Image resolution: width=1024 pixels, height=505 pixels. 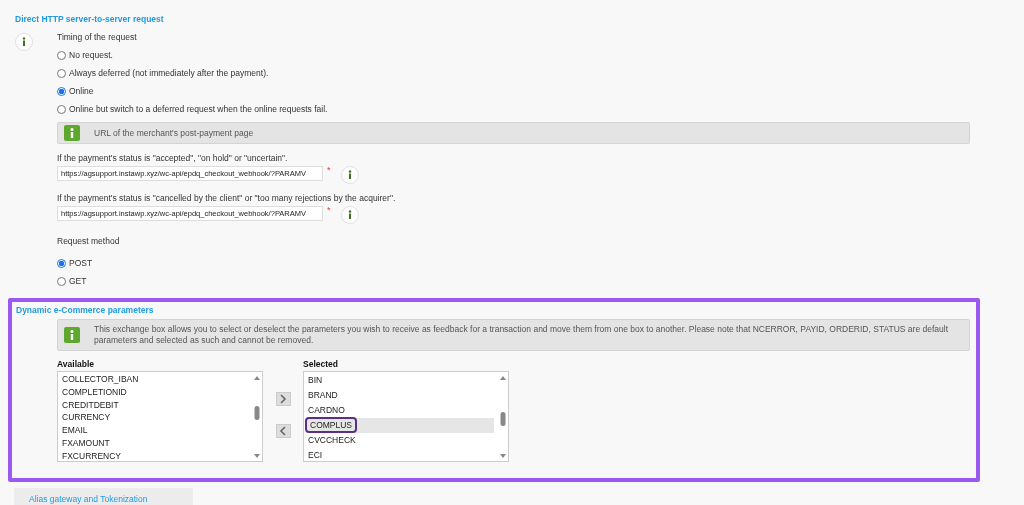 What do you see at coordinates (513, 109) in the screenshot?
I see `radio-option: Online but switch to a deferred request when the online requests fail.` at bounding box center [513, 109].